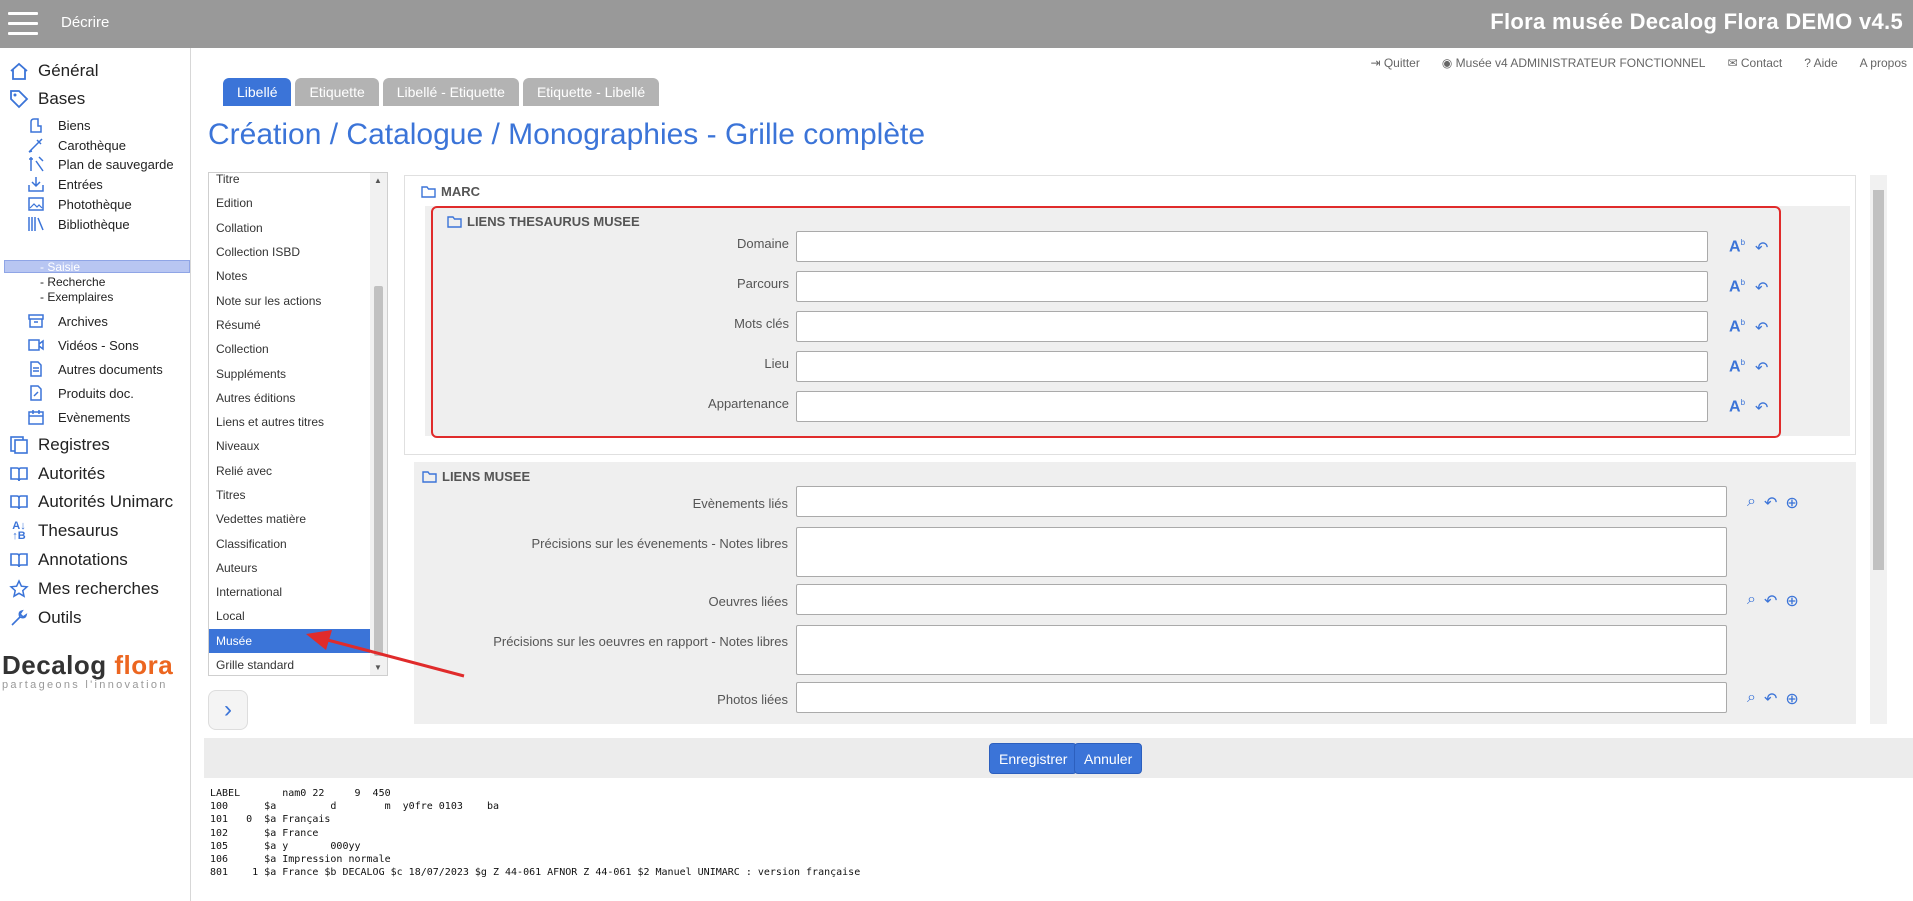  What do you see at coordinates (94, 369) in the screenshot?
I see `sidebar-item-autres-docs: Autres documents` at bounding box center [94, 369].